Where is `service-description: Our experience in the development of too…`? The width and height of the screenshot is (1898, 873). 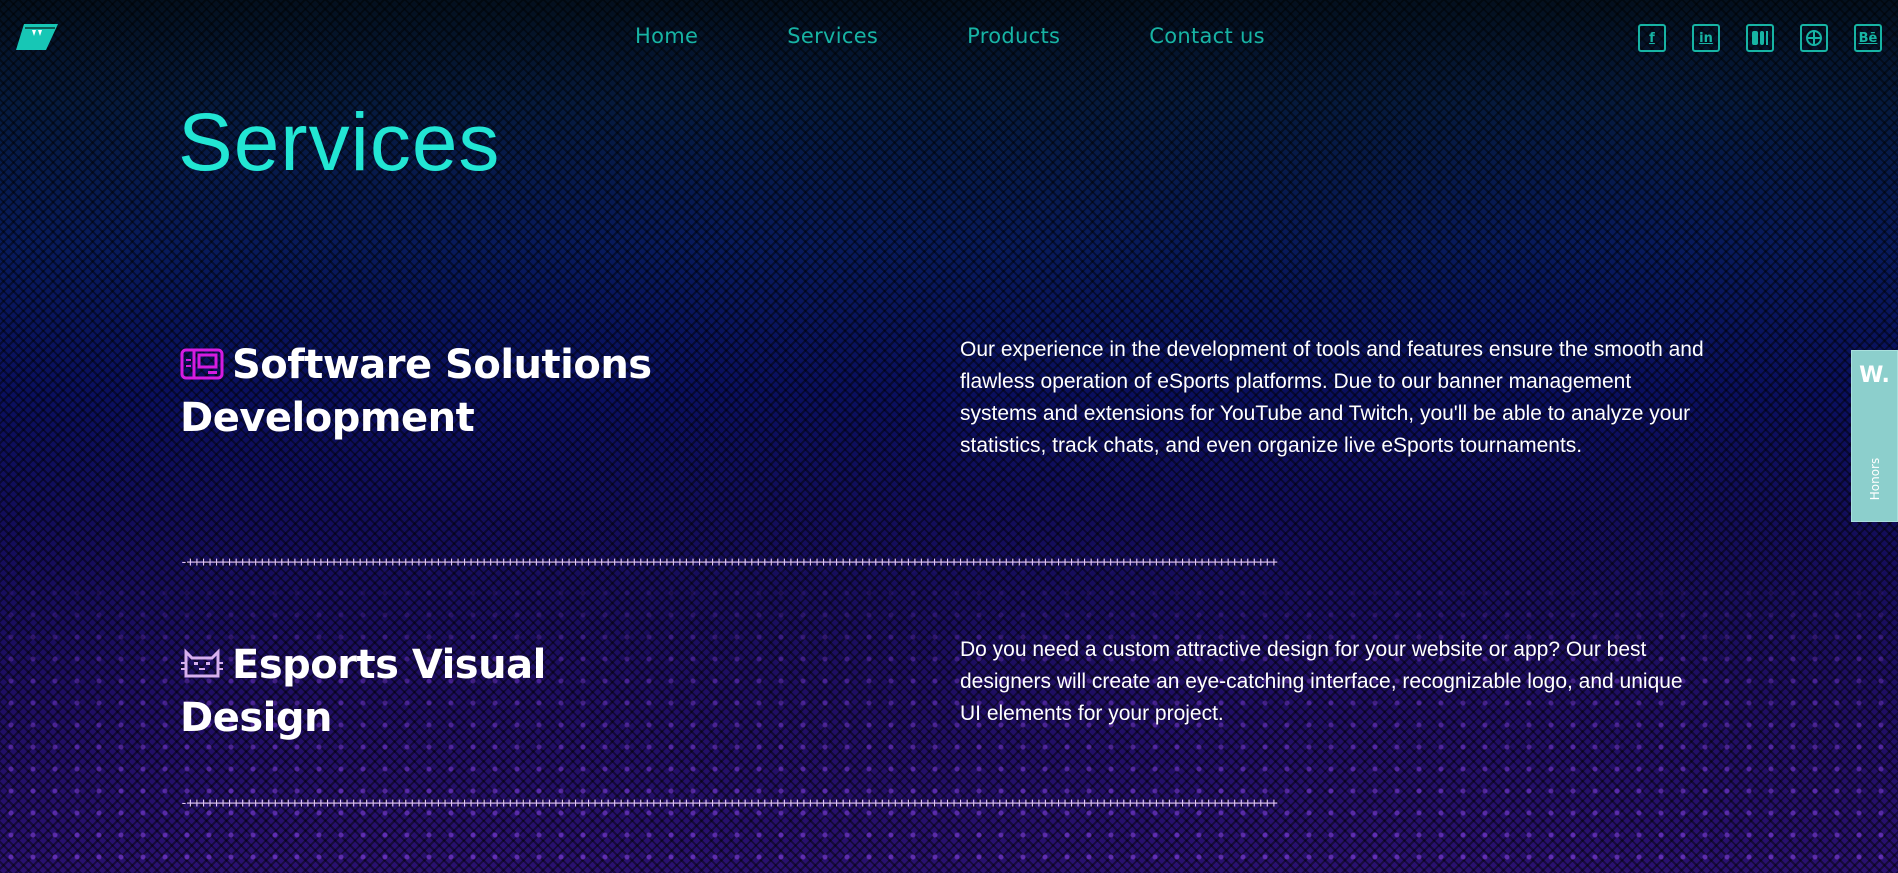
service-description: Our experience in the development of too… is located at coordinates (1332, 397).